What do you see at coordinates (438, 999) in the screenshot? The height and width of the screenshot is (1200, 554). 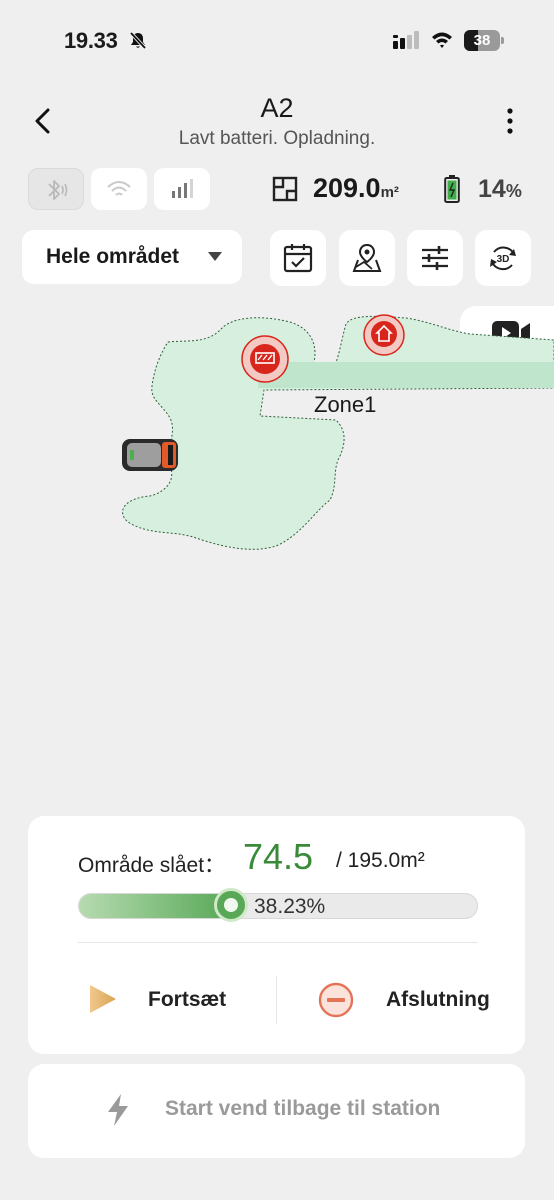 I see `end-label: Afslutning` at bounding box center [438, 999].